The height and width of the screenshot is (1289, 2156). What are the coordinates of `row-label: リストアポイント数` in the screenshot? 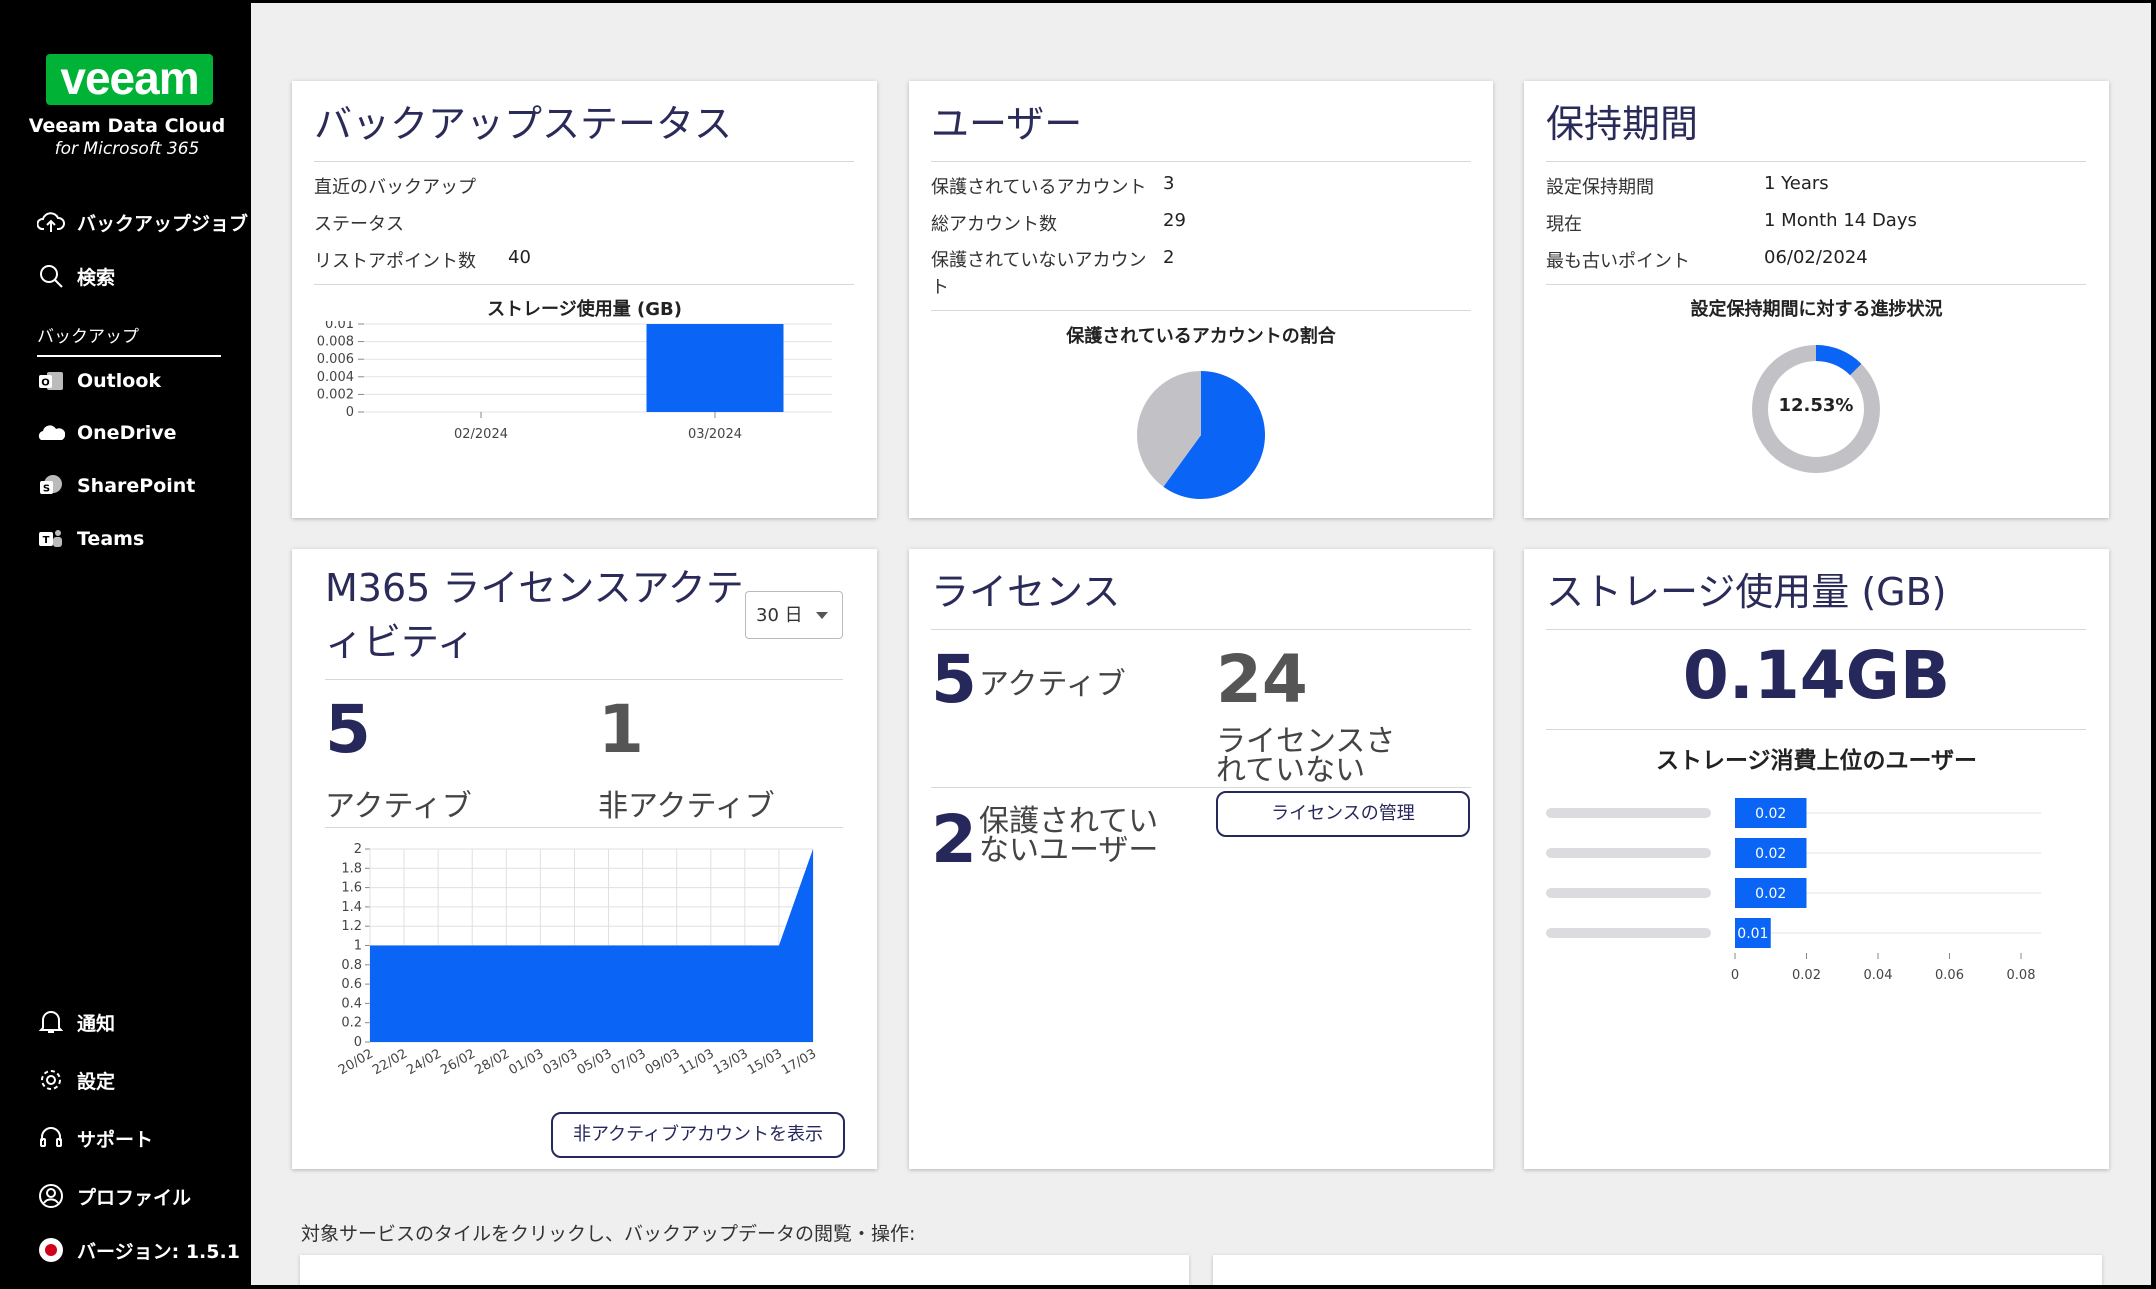 It's located at (395, 261).